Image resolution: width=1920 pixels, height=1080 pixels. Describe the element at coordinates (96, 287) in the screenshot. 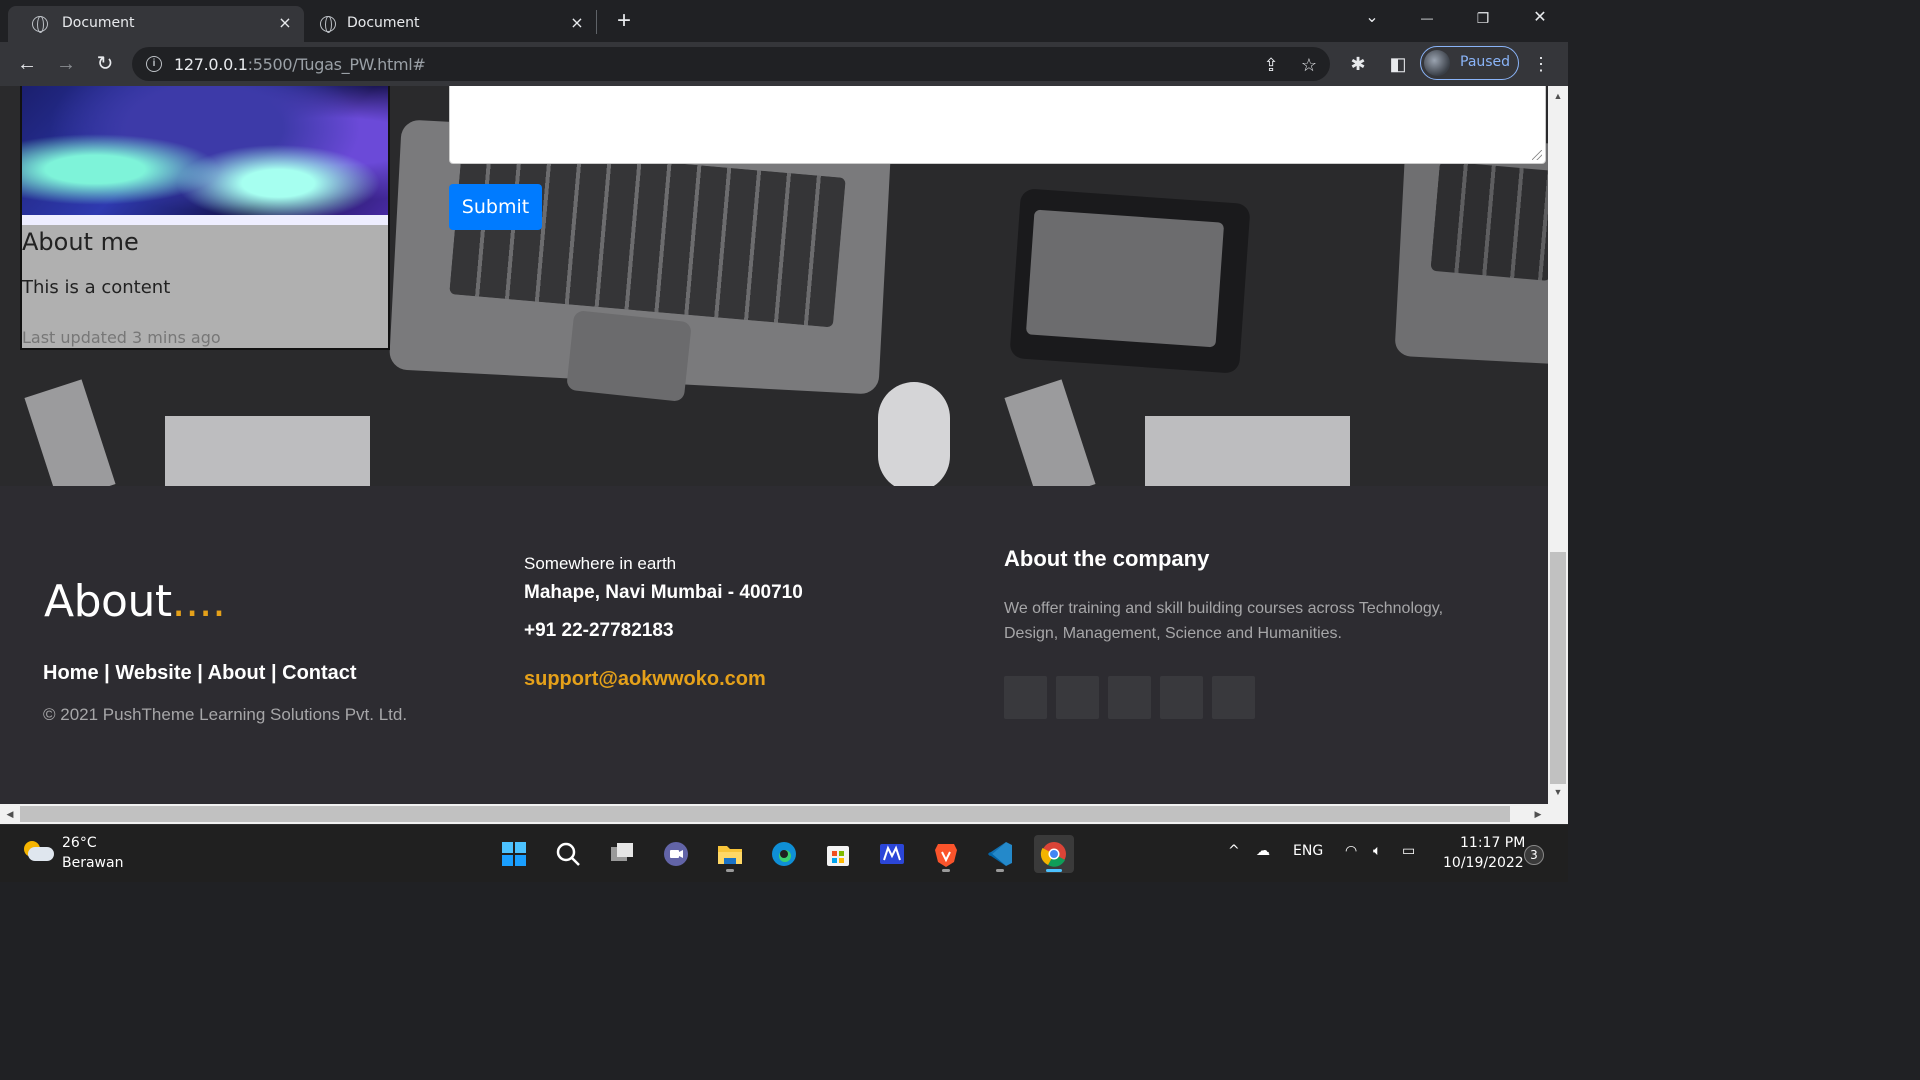

I see `card-text: This is a content` at that location.